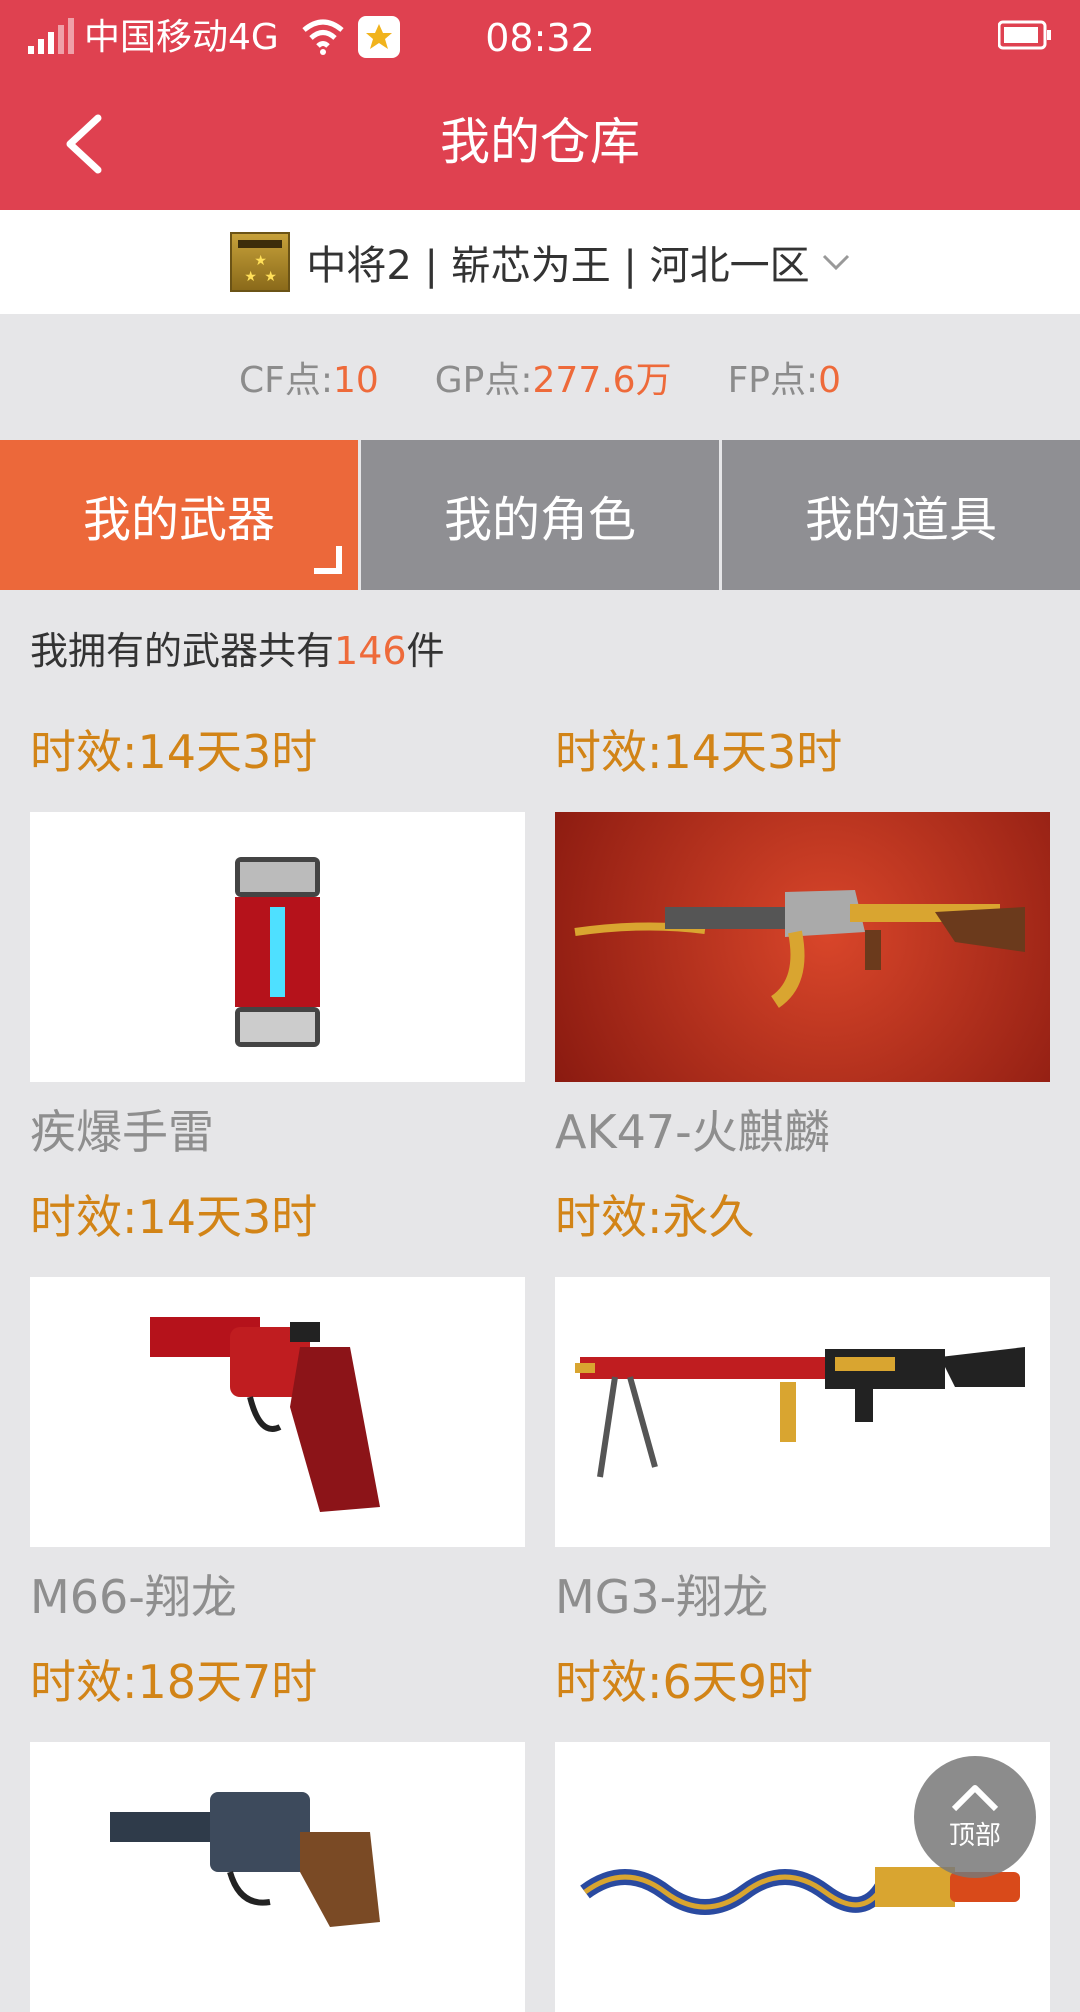 The image size is (1080, 2012). I want to click on points-summary: CF点:10 GP点:277.6万 FP点:0, so click(540, 377).